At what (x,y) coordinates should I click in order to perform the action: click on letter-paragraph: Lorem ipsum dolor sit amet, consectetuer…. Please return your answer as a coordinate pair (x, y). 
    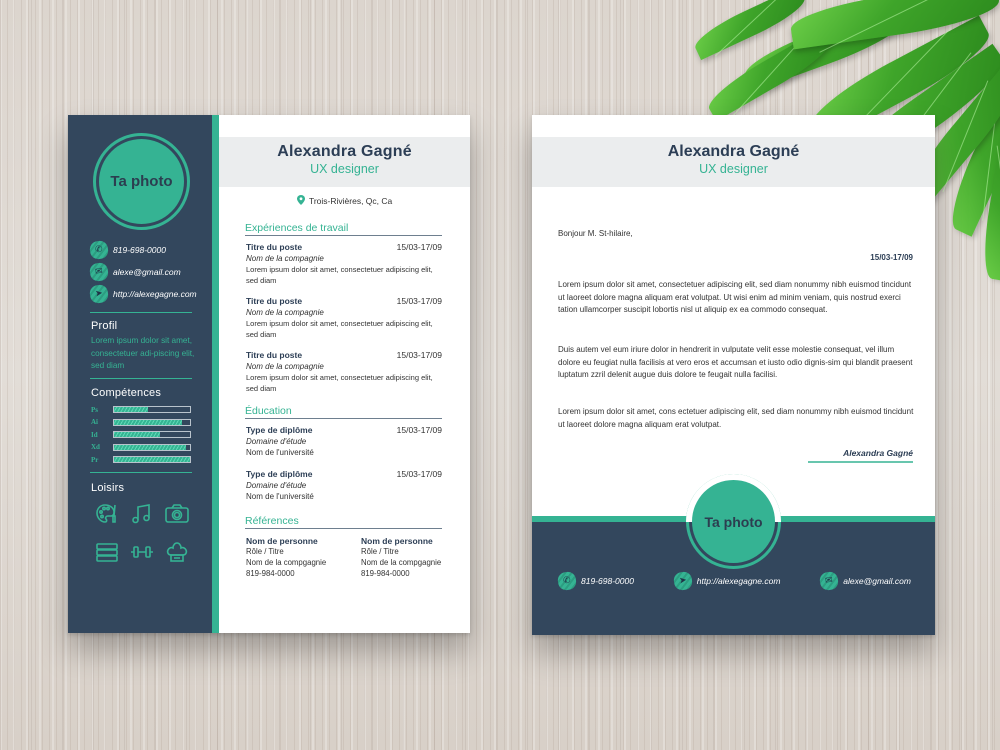
    Looking at the image, I should click on (735, 297).